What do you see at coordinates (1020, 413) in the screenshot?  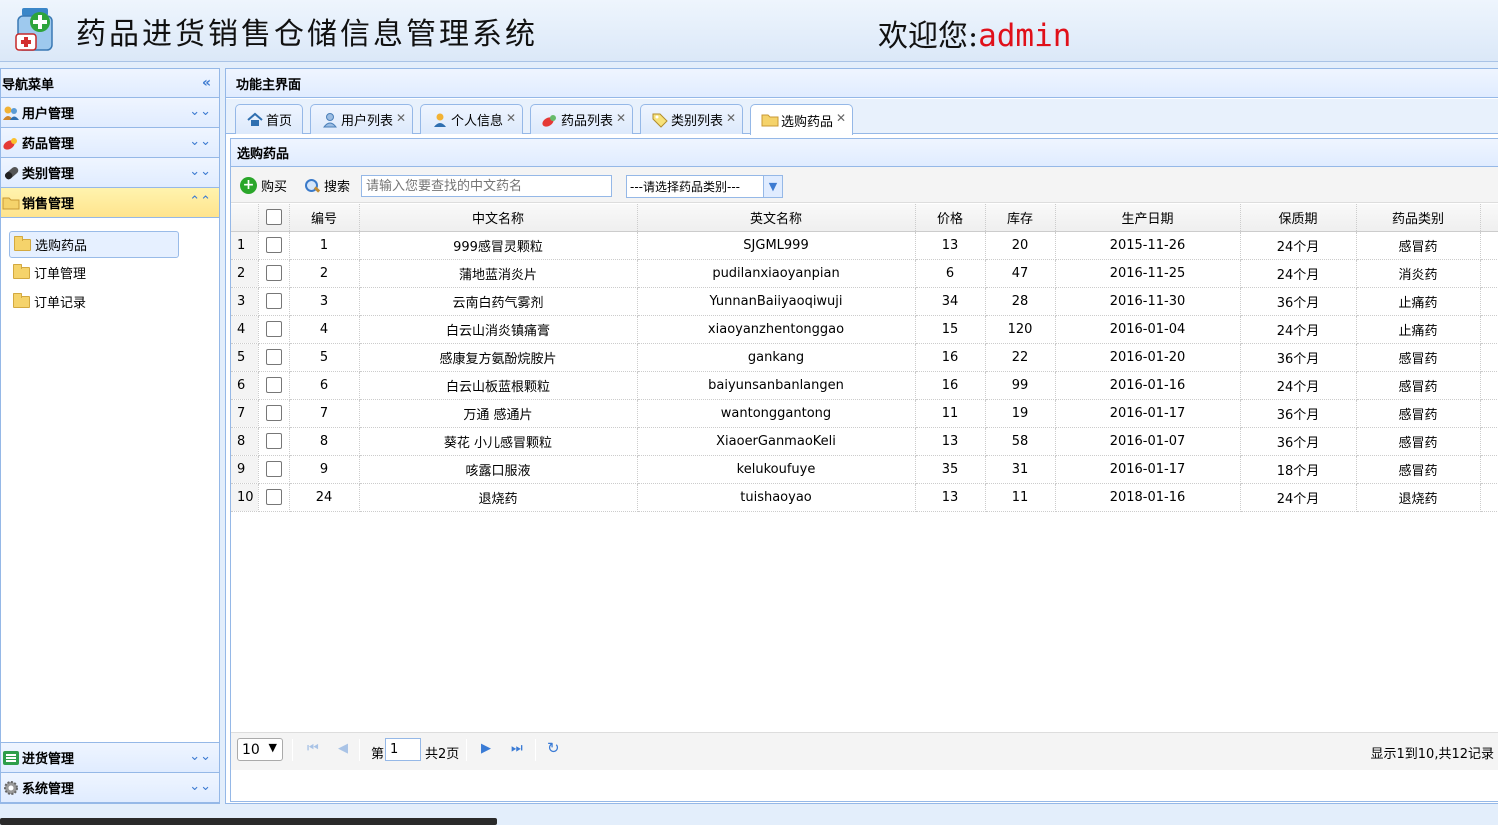 I see `cell-stock: 19` at bounding box center [1020, 413].